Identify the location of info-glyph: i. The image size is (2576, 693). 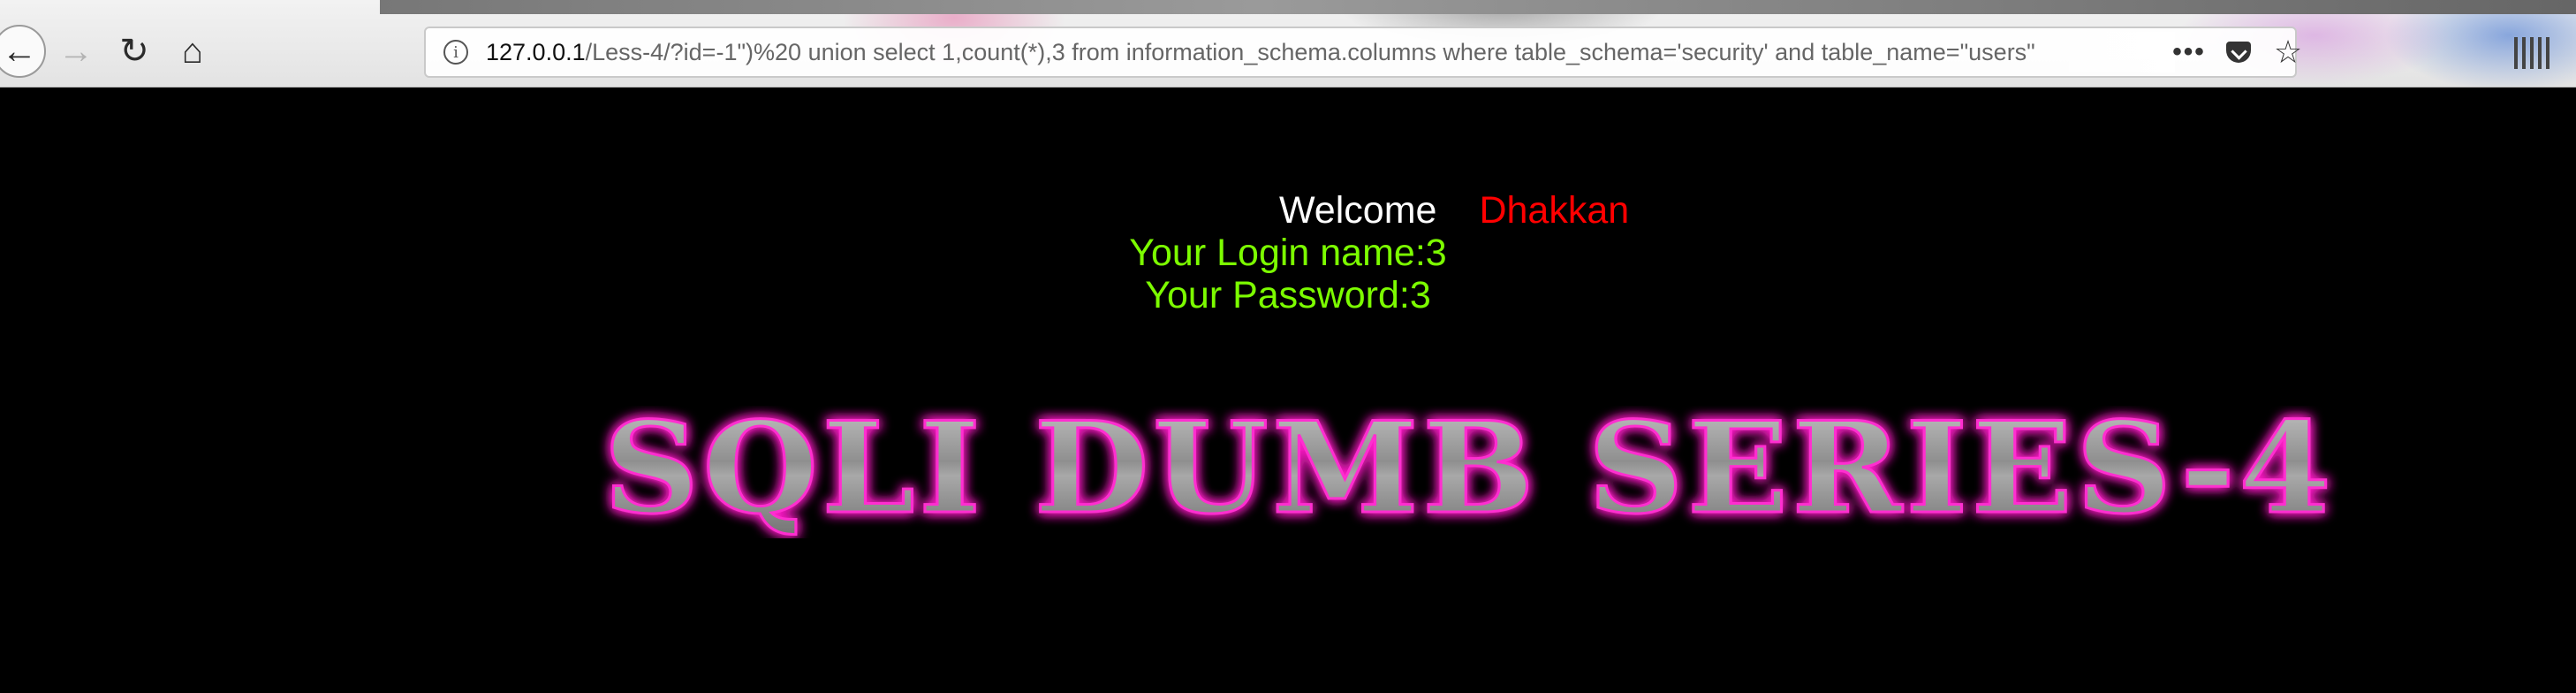
(456, 52).